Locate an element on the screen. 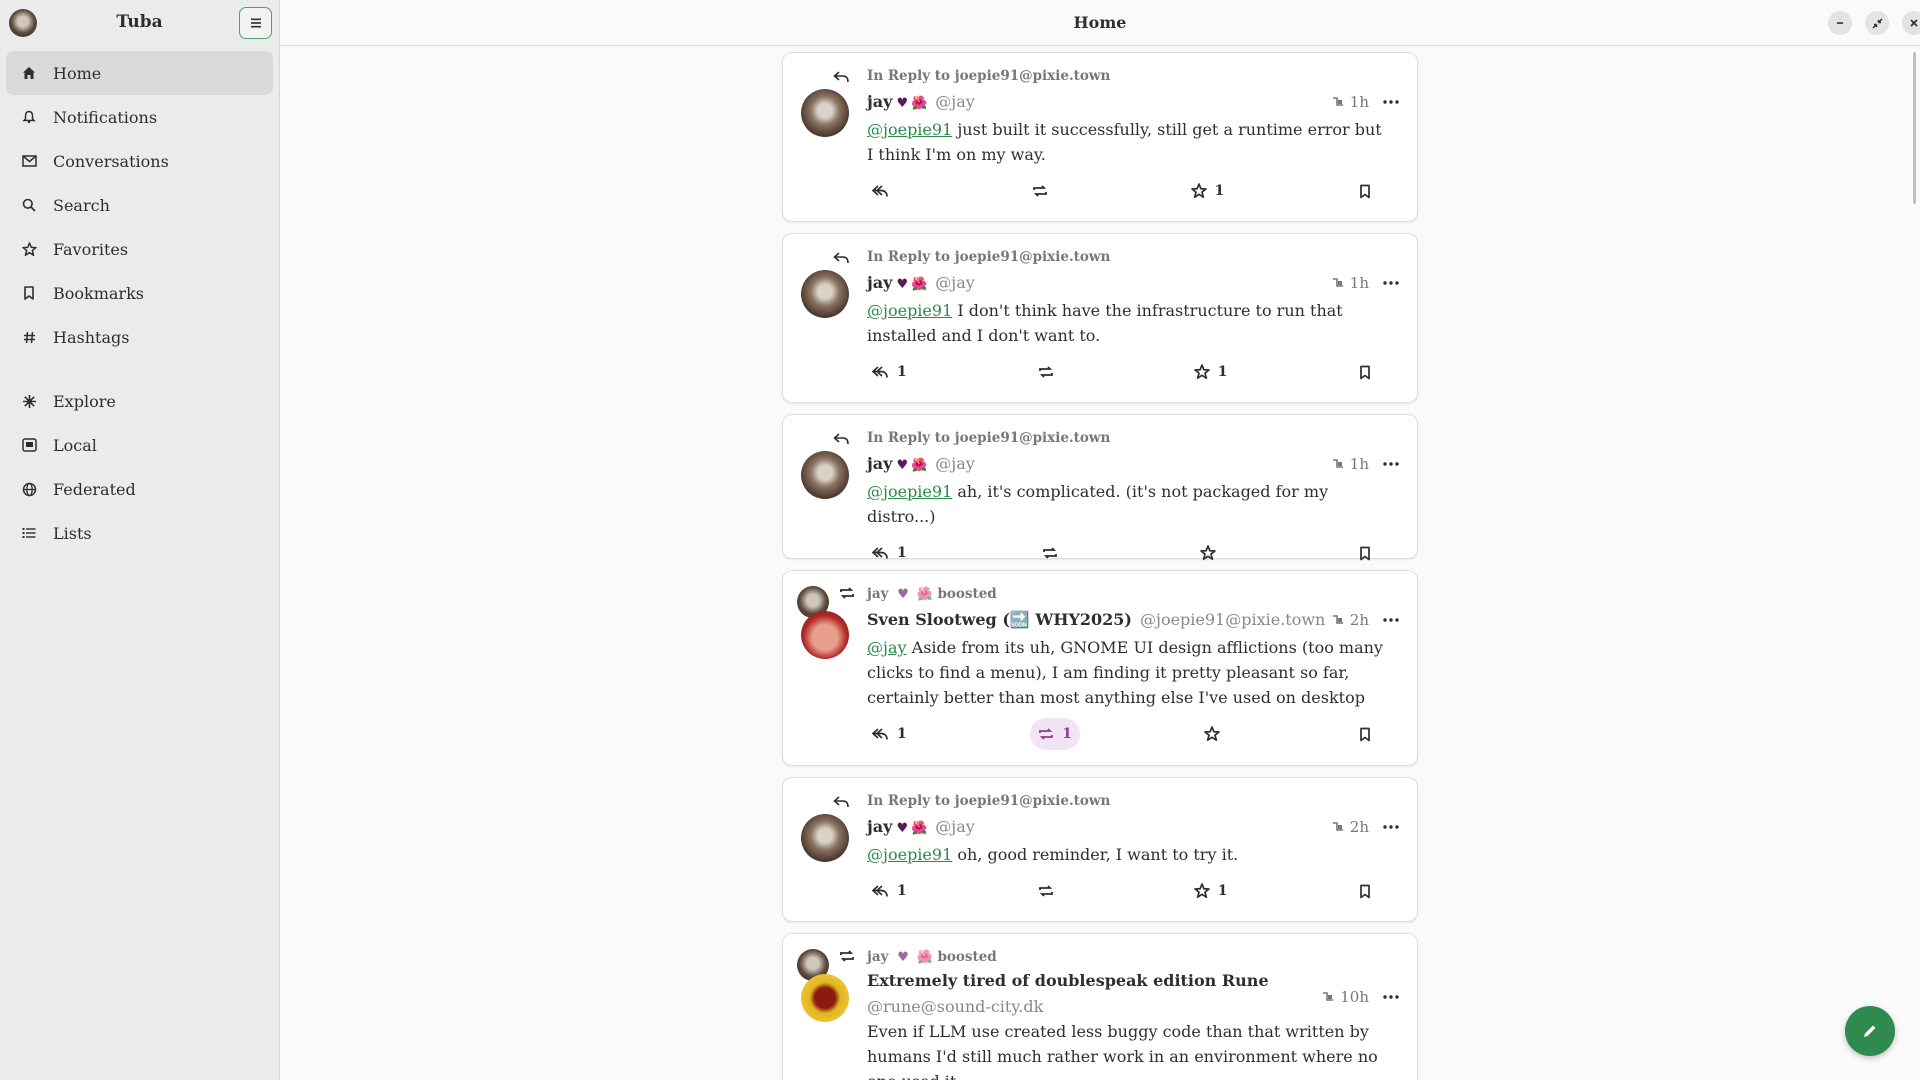  sidebar-item-search: Search is located at coordinates (139, 205).